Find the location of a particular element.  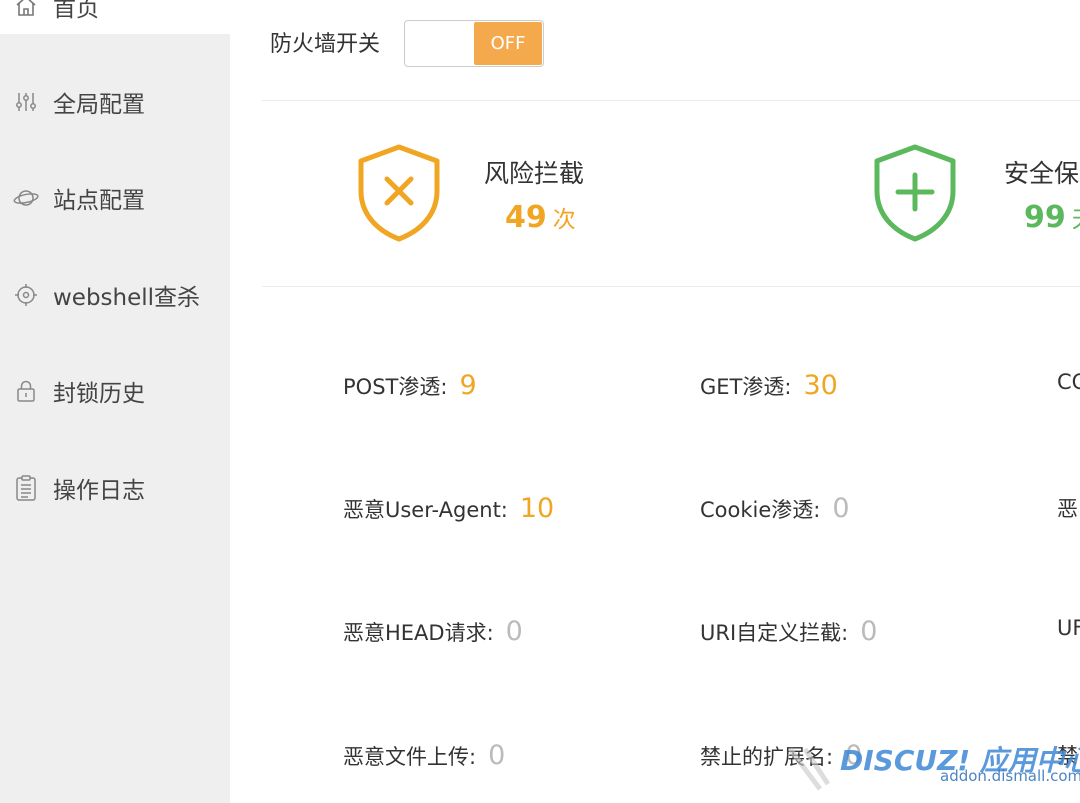

metric-label: 恶意HEAD请求: is located at coordinates (418, 633).